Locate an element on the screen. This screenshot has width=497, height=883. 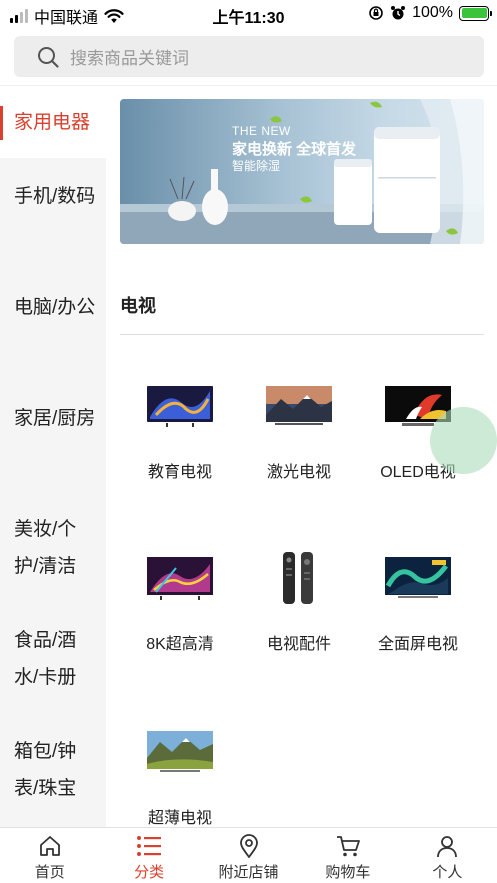
orientation-lock-icon is located at coordinates (376, 13).